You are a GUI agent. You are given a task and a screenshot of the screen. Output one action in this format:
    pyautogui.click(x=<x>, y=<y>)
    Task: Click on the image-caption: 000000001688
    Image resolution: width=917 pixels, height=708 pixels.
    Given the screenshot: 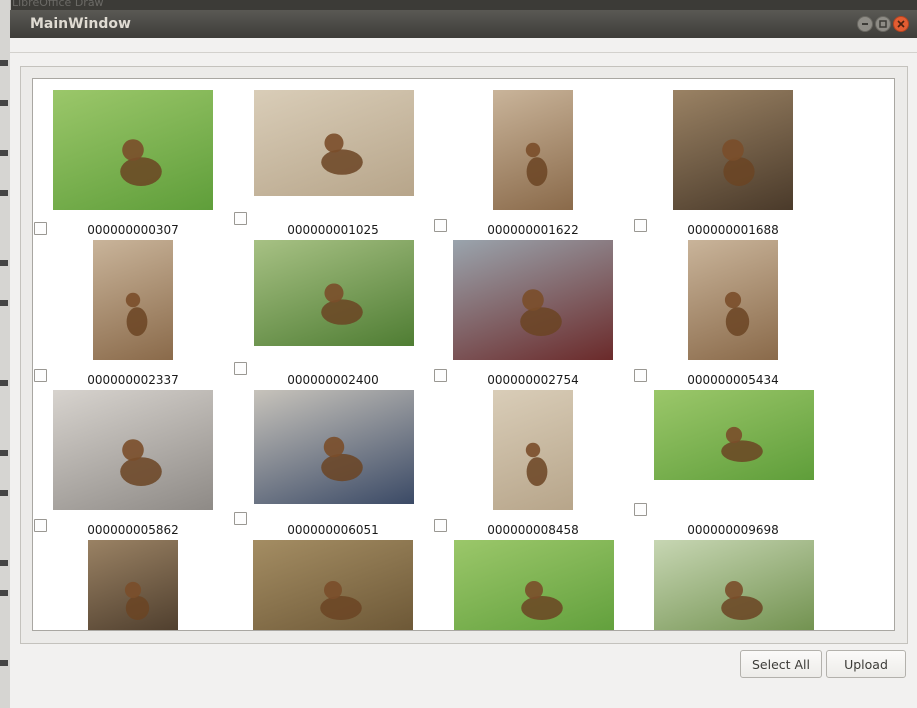 What is the action you would take?
    pyautogui.click(x=733, y=230)
    